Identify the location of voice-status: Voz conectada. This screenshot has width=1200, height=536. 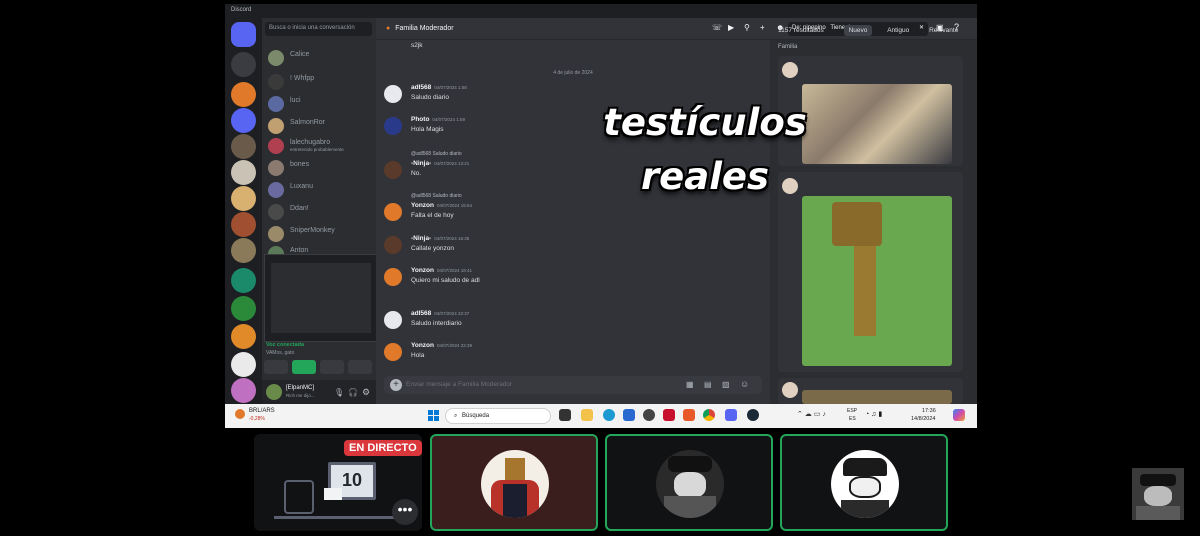
(285, 345).